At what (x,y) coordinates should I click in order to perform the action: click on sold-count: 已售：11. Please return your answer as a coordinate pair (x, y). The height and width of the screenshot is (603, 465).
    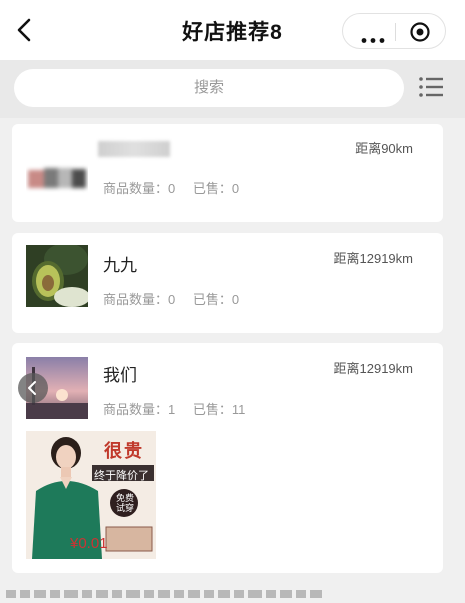
    Looking at the image, I should click on (219, 409).